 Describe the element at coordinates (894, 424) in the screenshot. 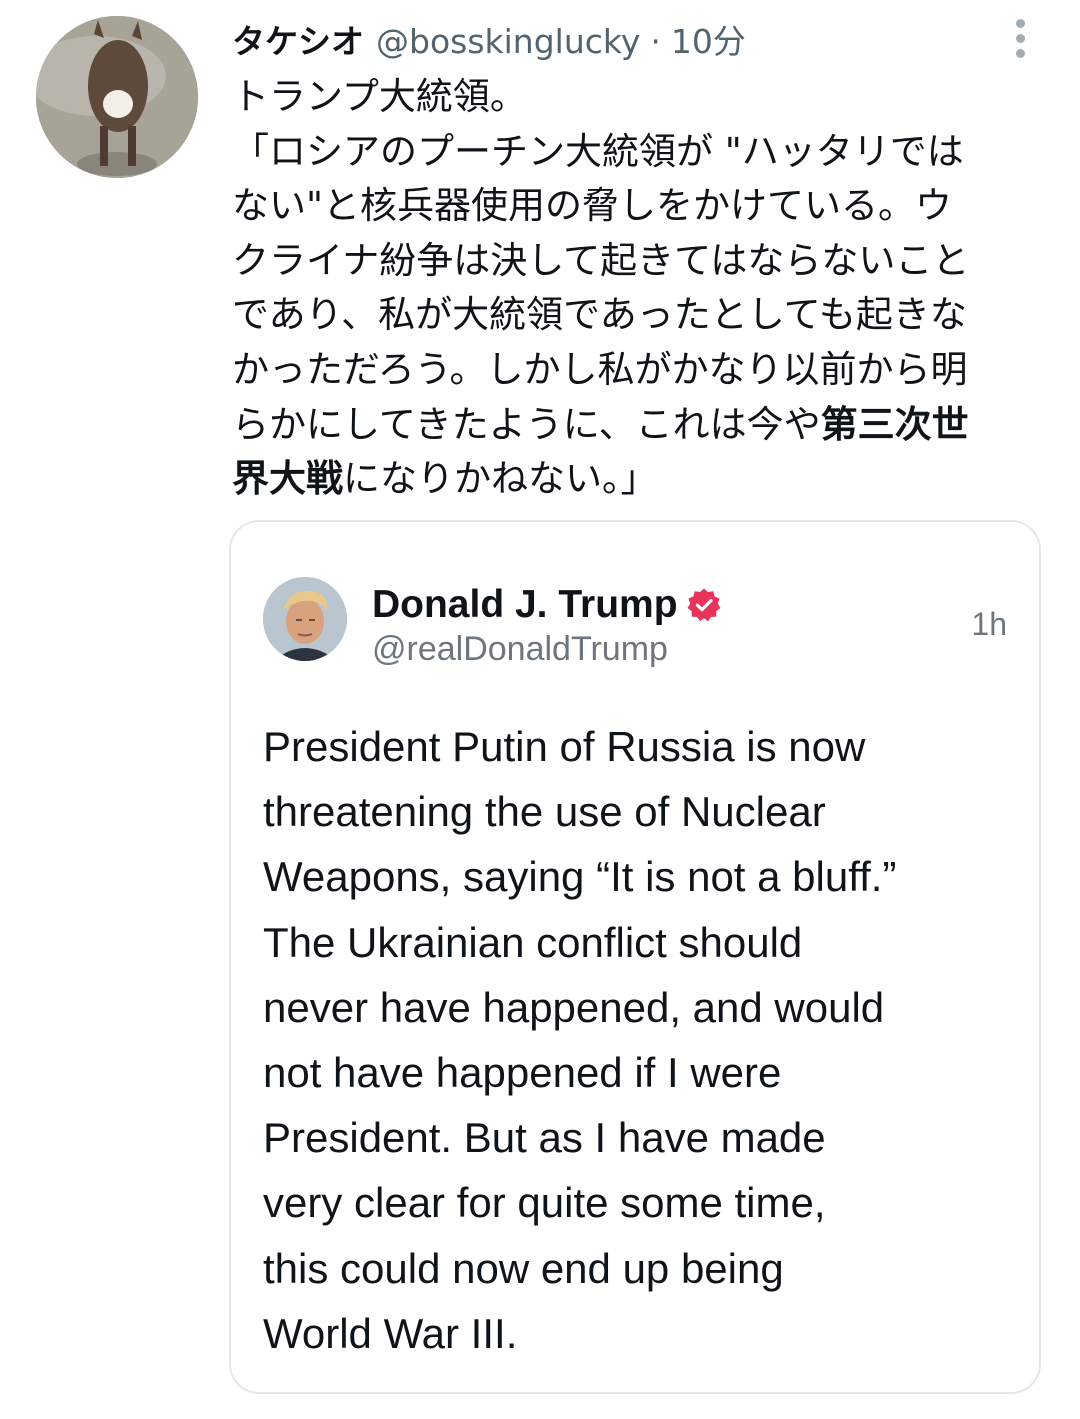

I see `tweet-text-bold: 第三次世` at that location.